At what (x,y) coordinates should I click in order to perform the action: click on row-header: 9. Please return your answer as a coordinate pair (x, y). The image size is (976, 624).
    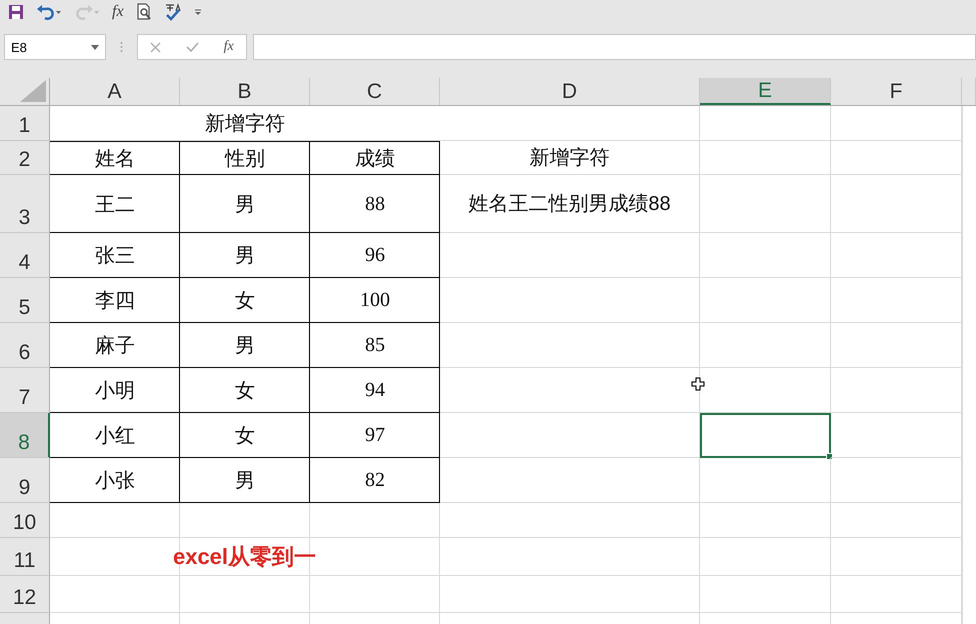
    Looking at the image, I should click on (25, 480).